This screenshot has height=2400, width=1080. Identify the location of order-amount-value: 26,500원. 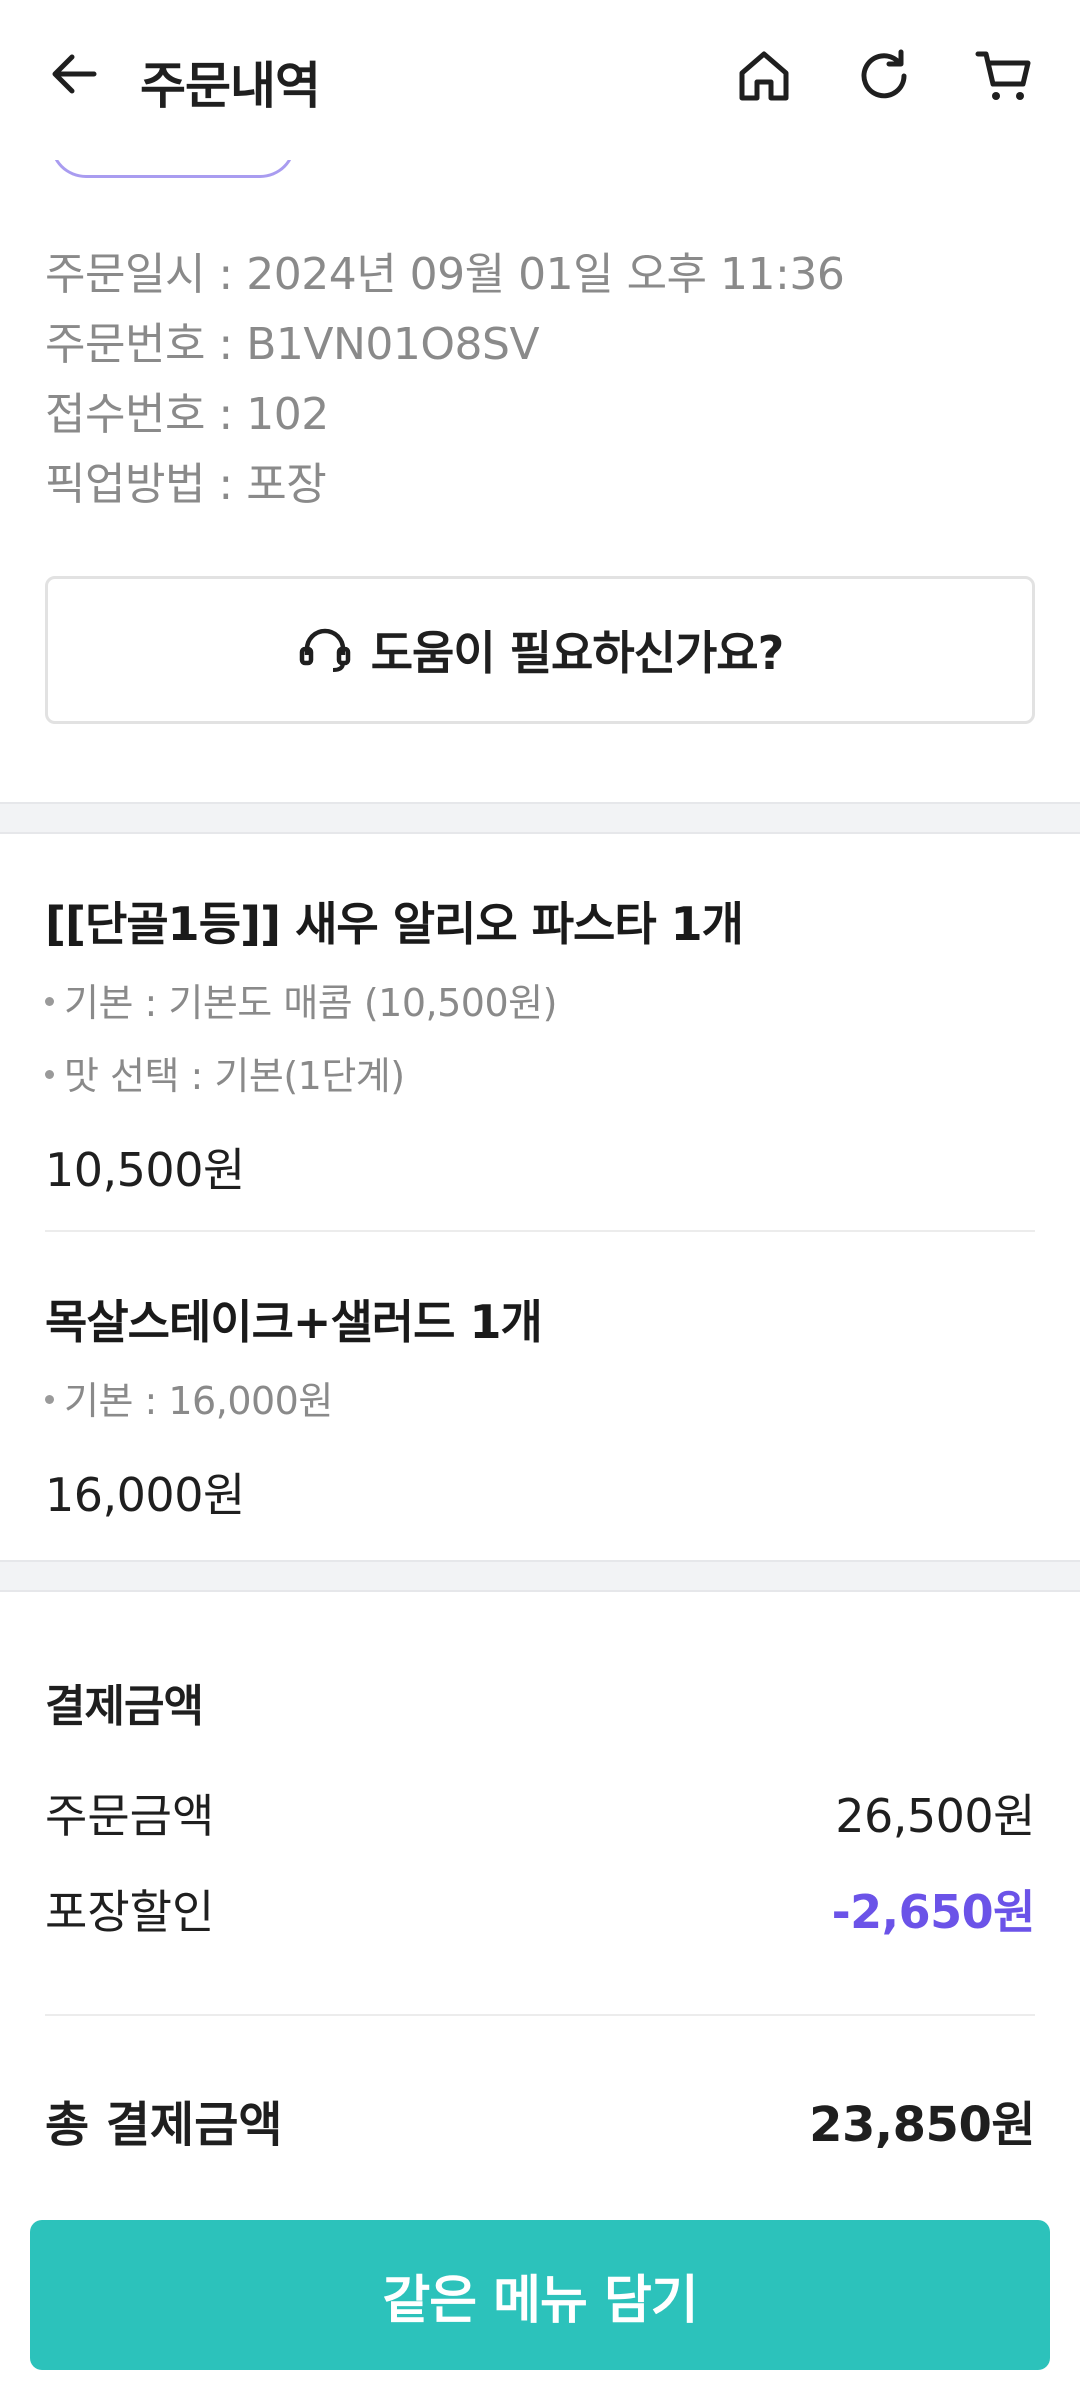
(935, 1816).